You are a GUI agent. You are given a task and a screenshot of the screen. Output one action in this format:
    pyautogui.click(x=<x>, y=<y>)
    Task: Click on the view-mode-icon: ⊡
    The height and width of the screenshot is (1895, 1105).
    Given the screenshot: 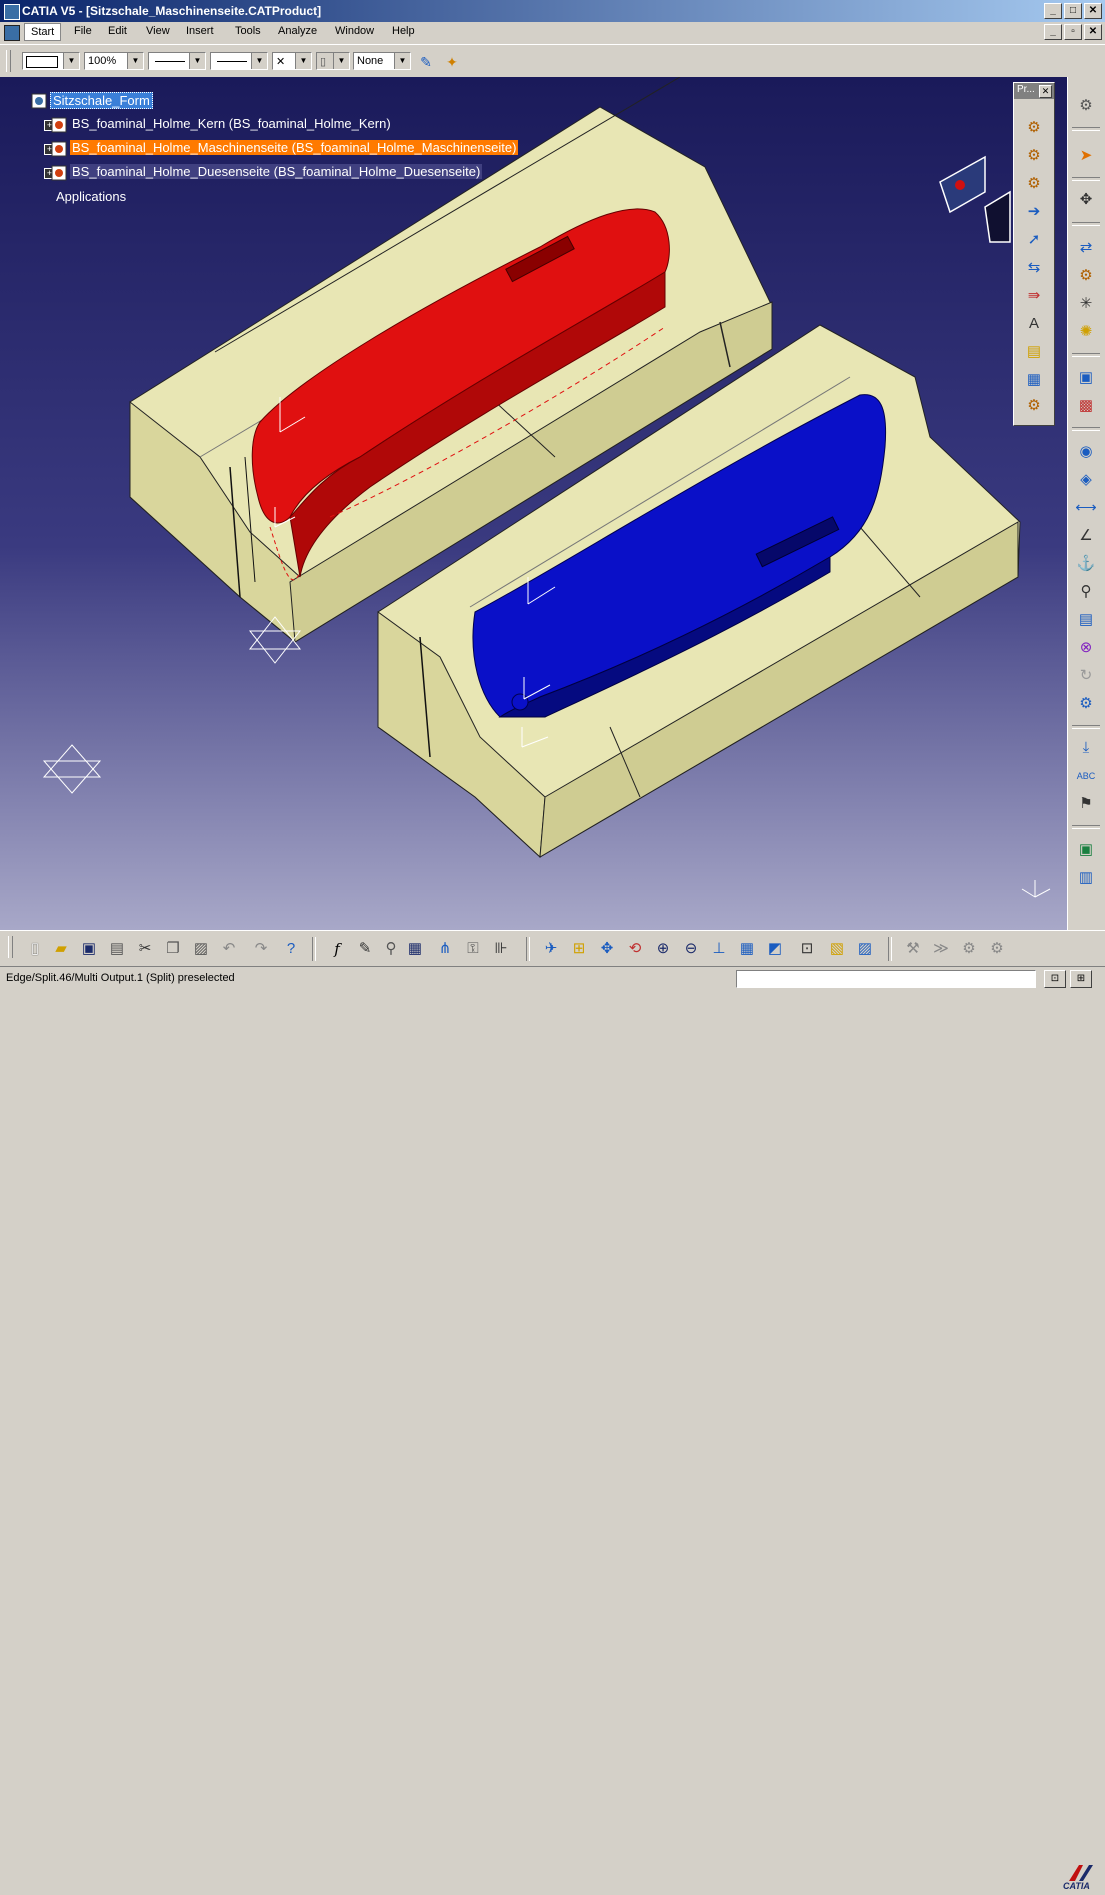 What is the action you would take?
    pyautogui.click(x=807, y=949)
    